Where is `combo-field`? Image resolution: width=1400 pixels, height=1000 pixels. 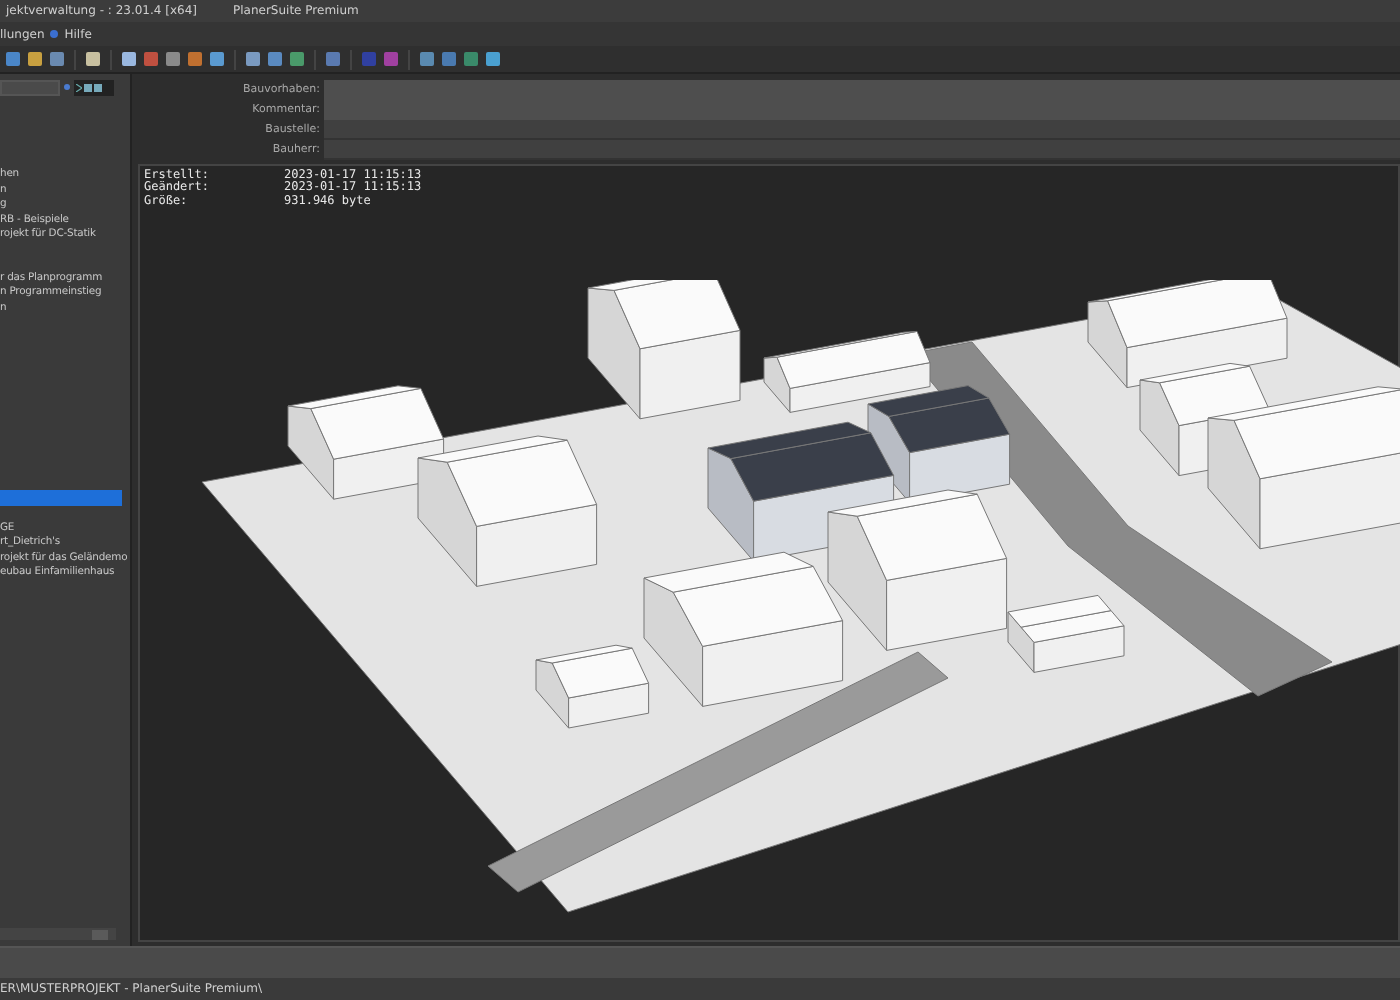
combo-field is located at coordinates (30, 87).